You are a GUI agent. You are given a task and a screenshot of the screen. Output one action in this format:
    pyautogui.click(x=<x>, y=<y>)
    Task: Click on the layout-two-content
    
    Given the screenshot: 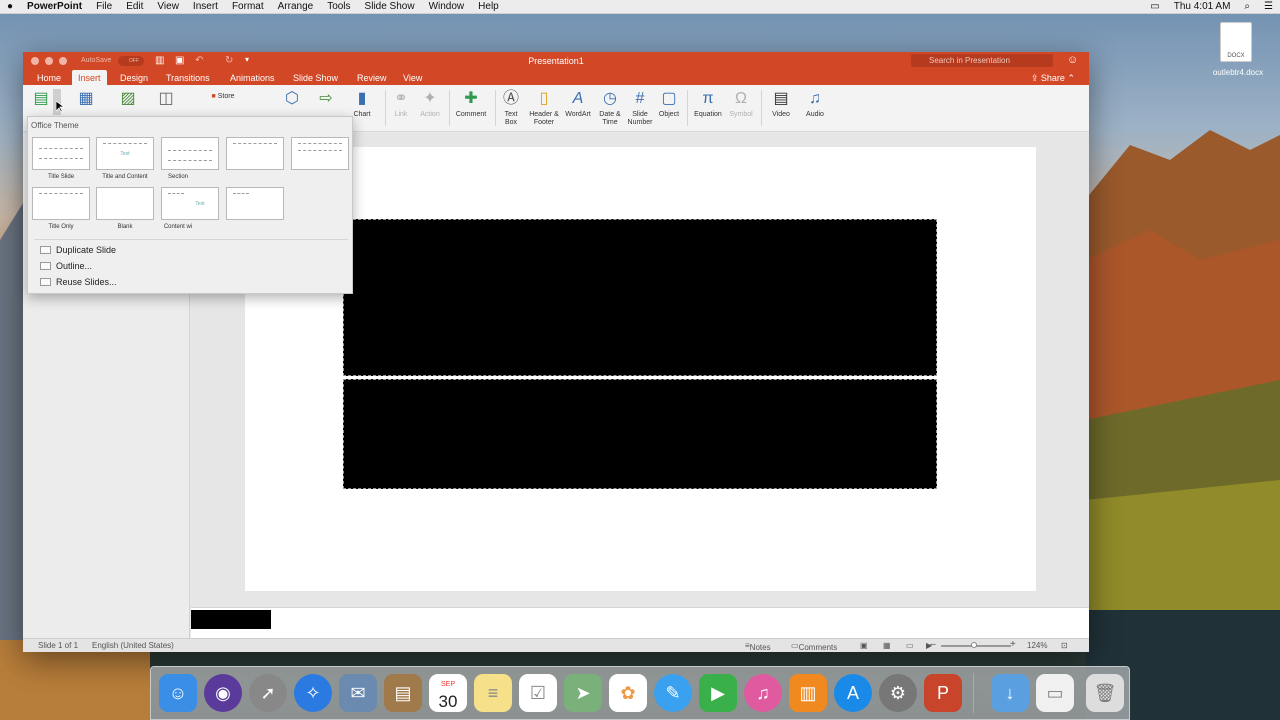 What is the action you would take?
    pyautogui.click(x=255, y=153)
    